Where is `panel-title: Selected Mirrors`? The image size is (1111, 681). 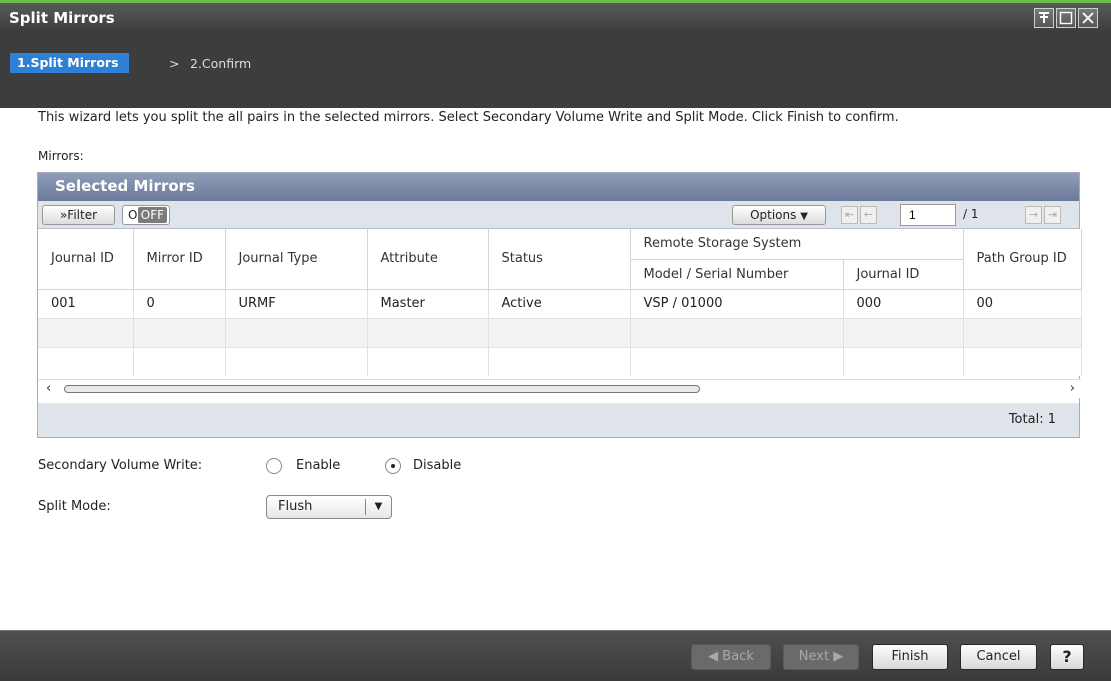
panel-title: Selected Mirrors is located at coordinates (558, 187).